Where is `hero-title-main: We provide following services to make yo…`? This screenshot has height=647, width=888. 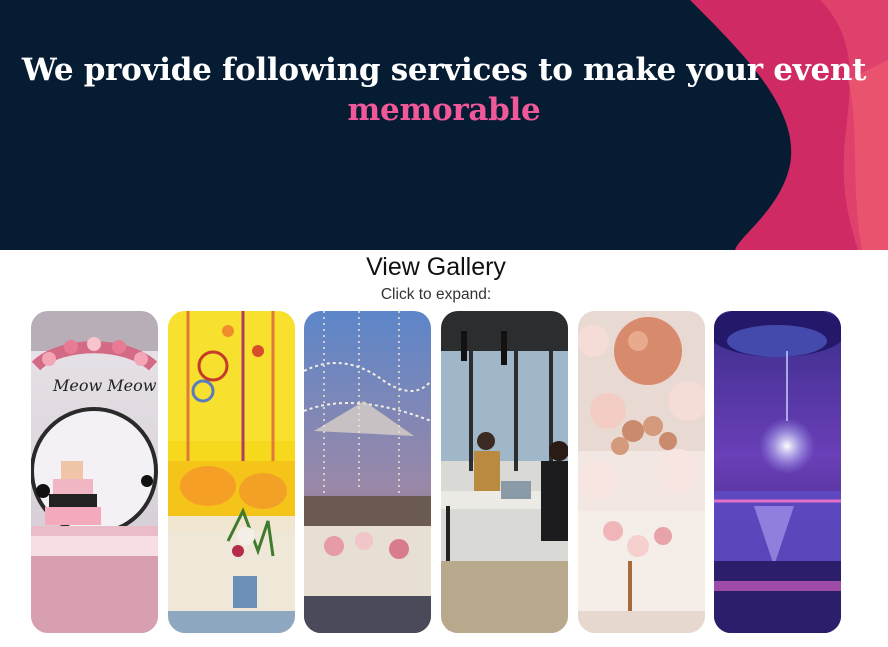 hero-title-main: We provide following services to make yo… is located at coordinates (444, 70).